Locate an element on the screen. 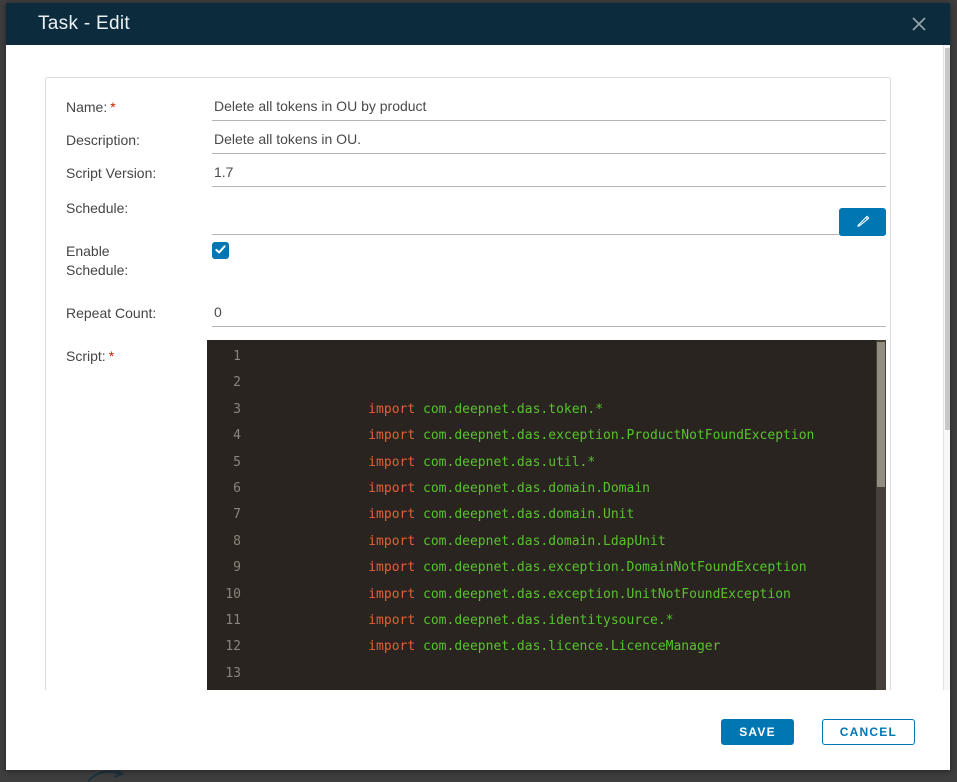 The image size is (957, 782). editor-line: 8 import com.deepnet.das.domain.LdapUnit is located at coordinates (449, 541).